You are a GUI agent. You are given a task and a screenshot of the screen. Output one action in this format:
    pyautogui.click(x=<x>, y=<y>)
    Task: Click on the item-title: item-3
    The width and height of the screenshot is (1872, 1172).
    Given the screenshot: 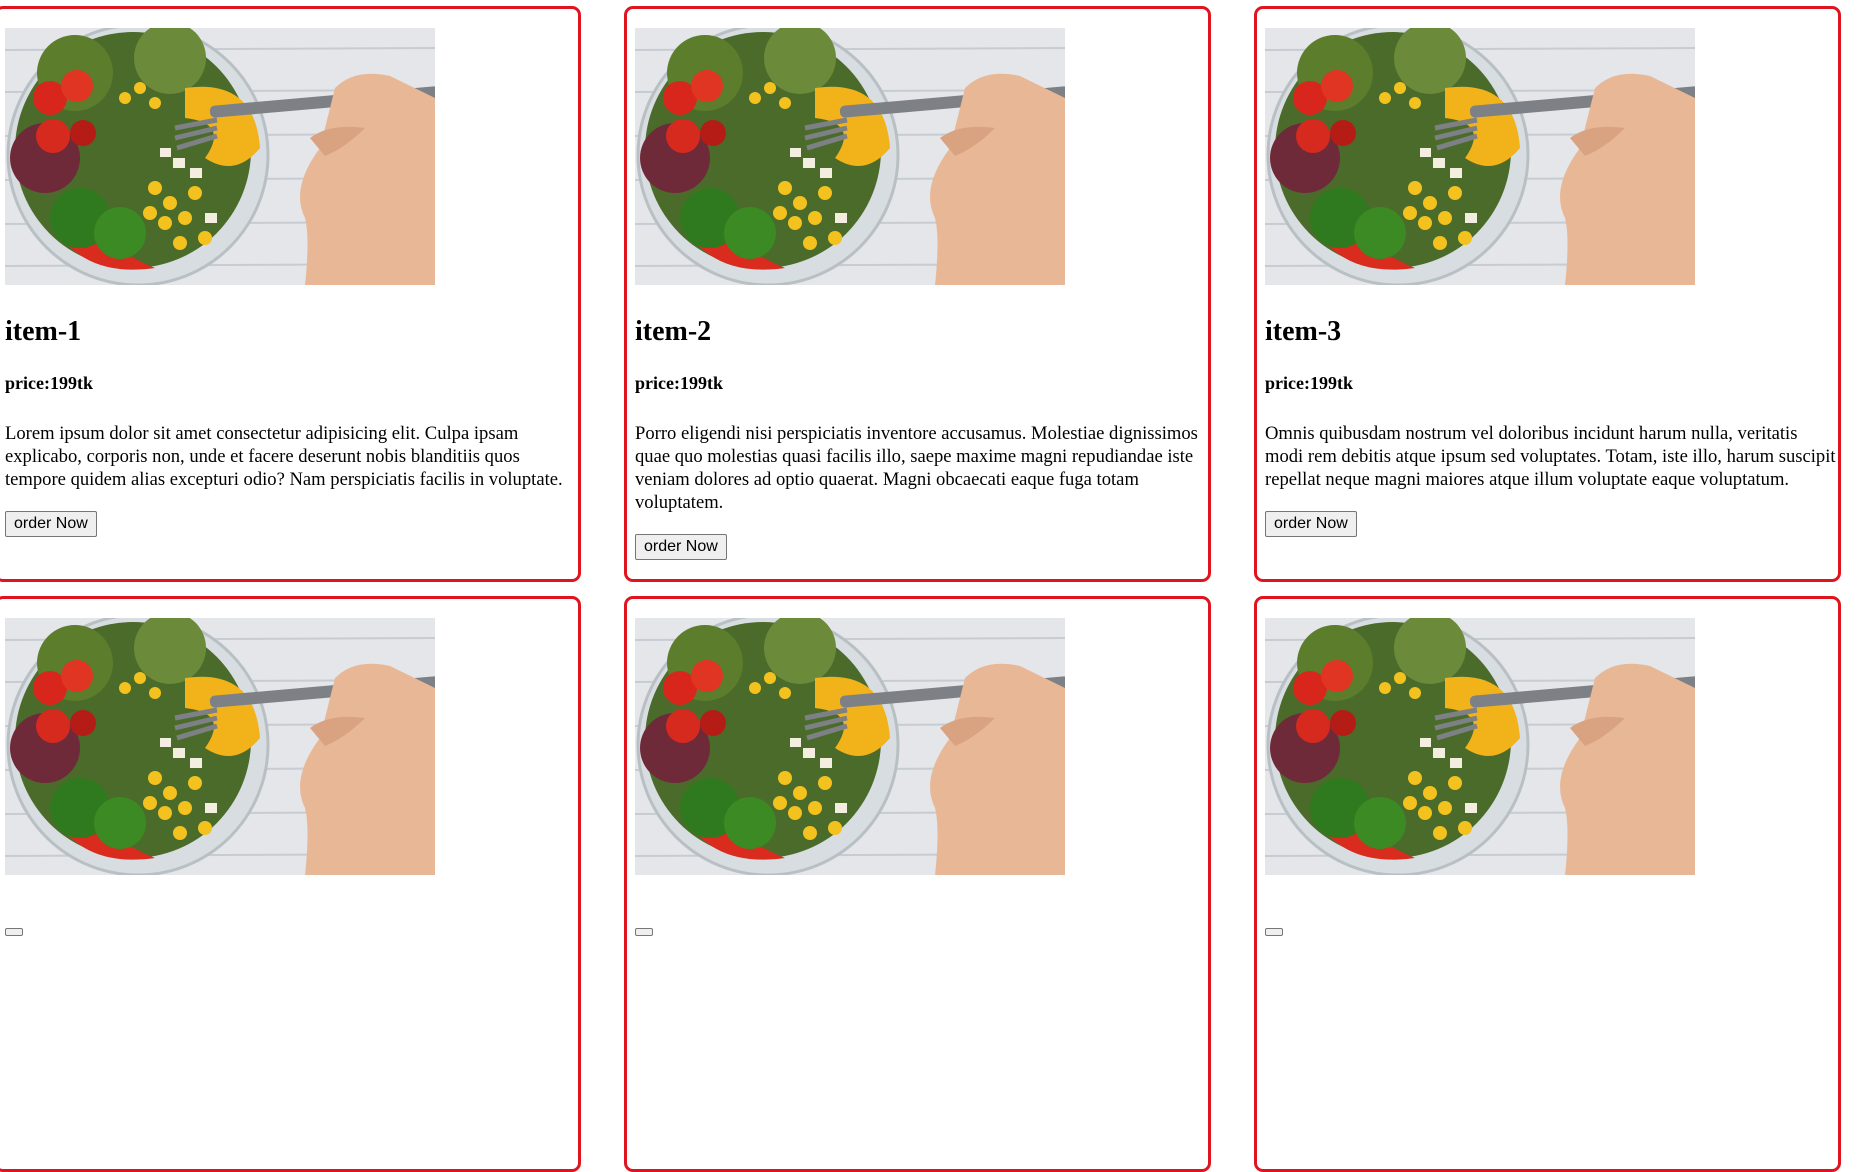 What is the action you would take?
    pyautogui.click(x=1303, y=331)
    